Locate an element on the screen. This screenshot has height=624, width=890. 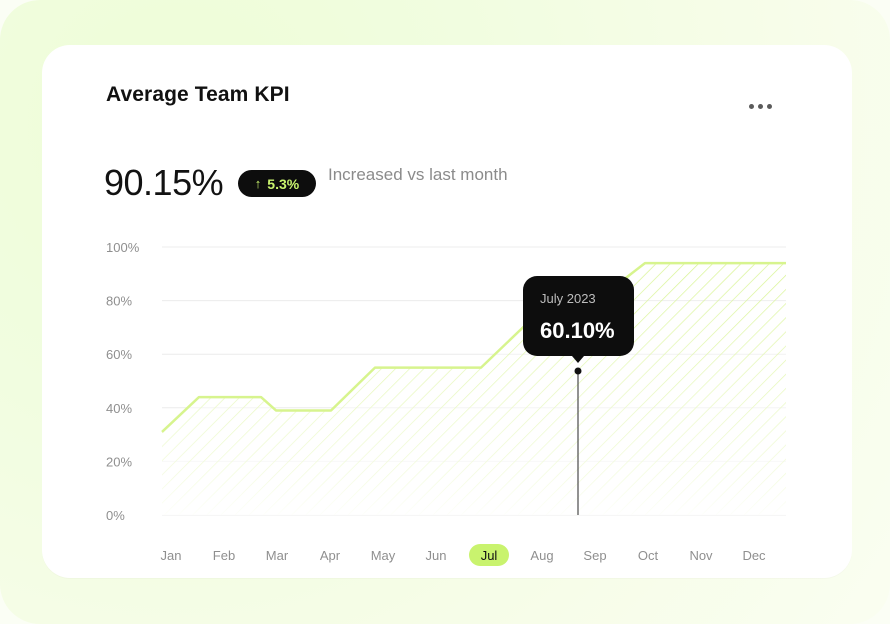
x-tick-label: Nov is located at coordinates (701, 555).